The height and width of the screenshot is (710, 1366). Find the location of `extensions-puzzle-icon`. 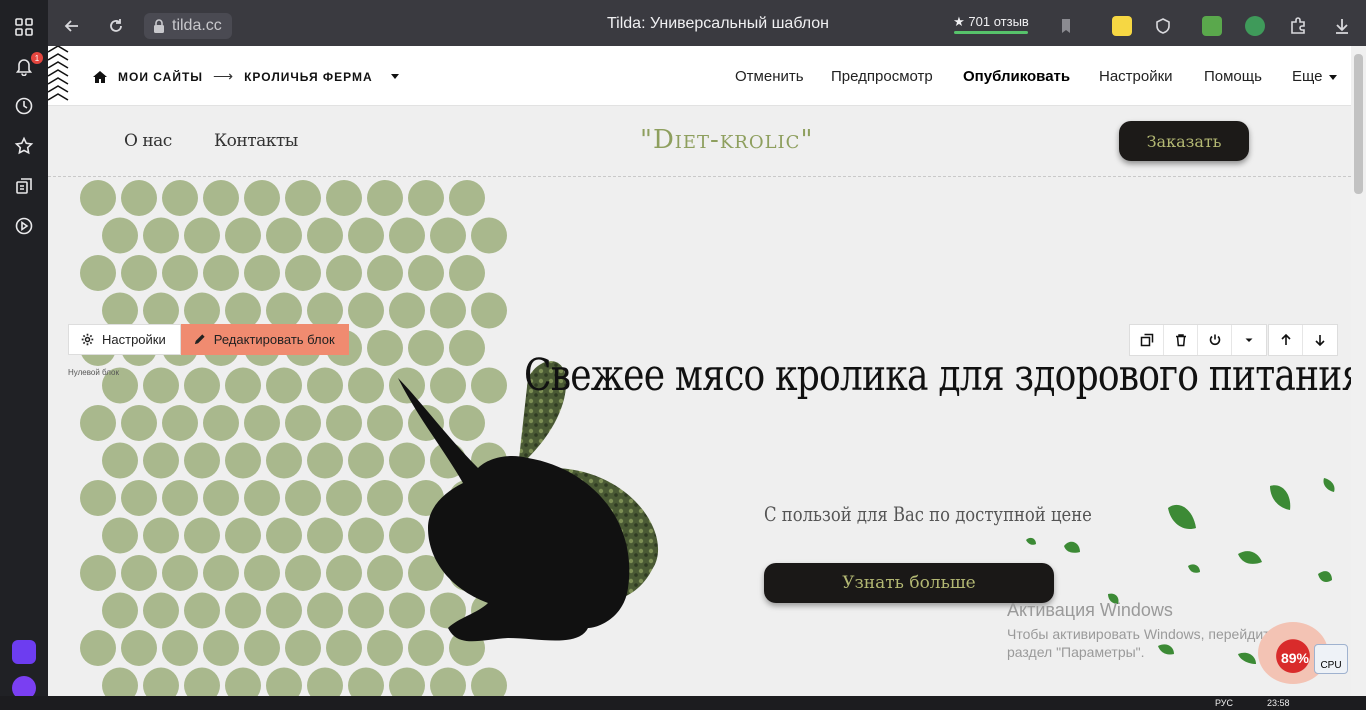

extensions-puzzle-icon is located at coordinates (1298, 26).